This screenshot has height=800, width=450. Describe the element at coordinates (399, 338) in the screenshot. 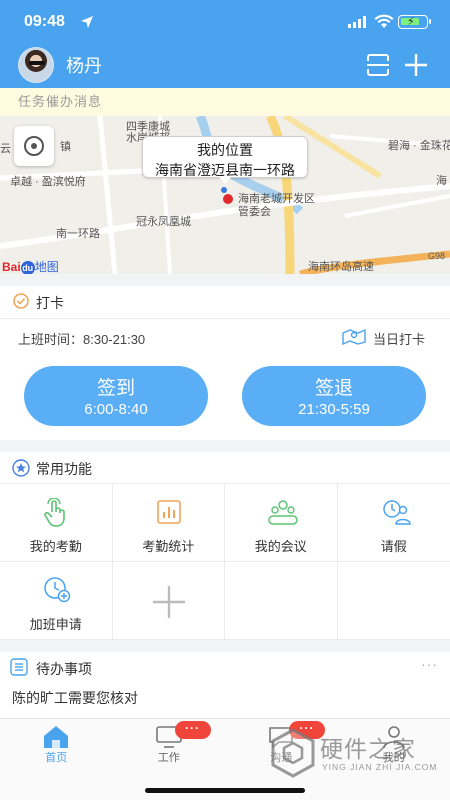

I see `day-card-link: 当日打卡` at that location.